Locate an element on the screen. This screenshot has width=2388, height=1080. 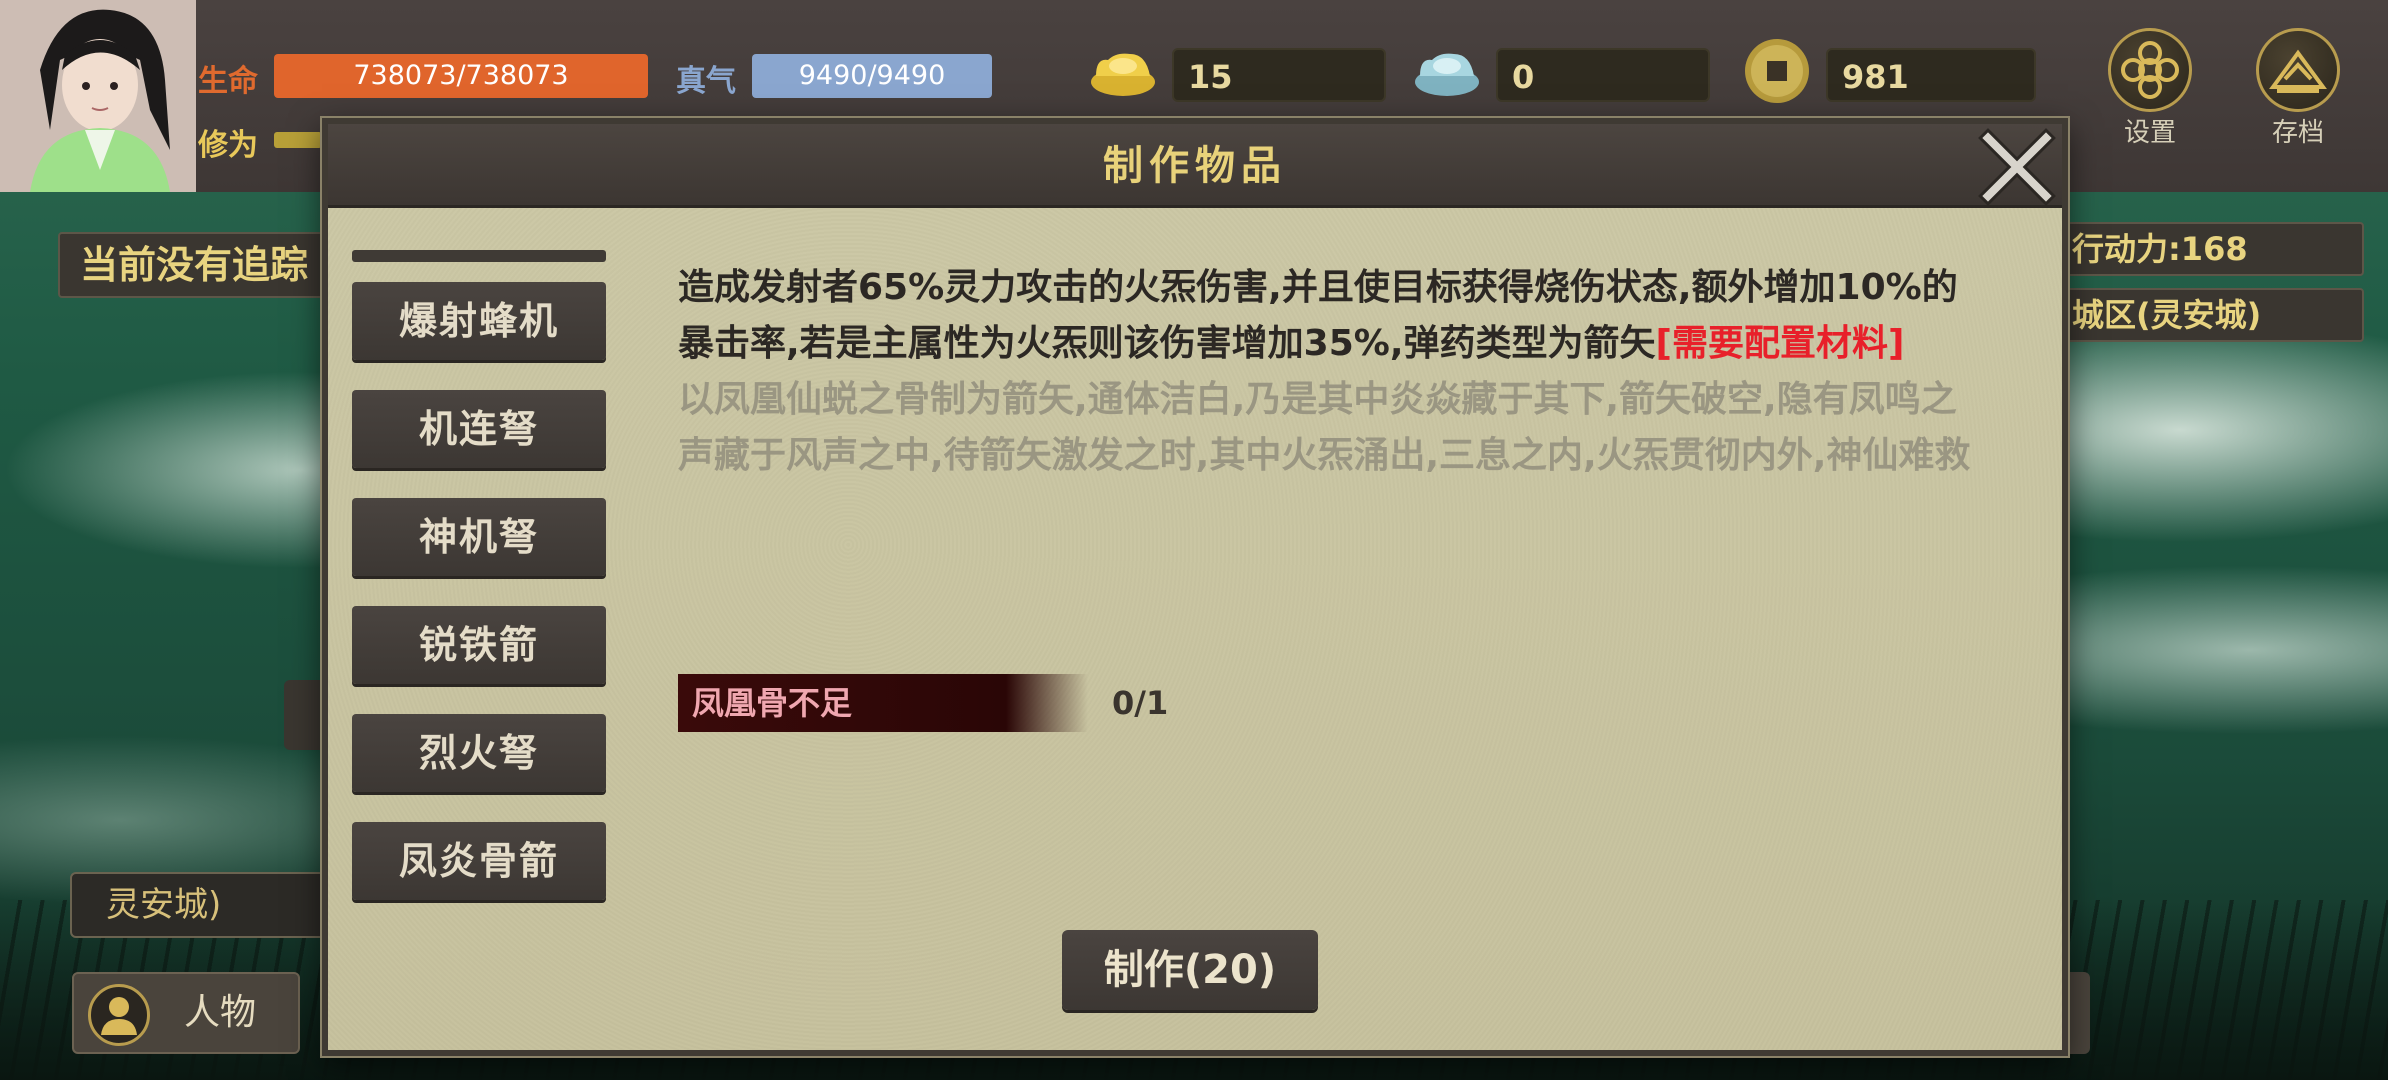
quest-tracking-panel: 当前没有追踪 is located at coordinates (198, 265).